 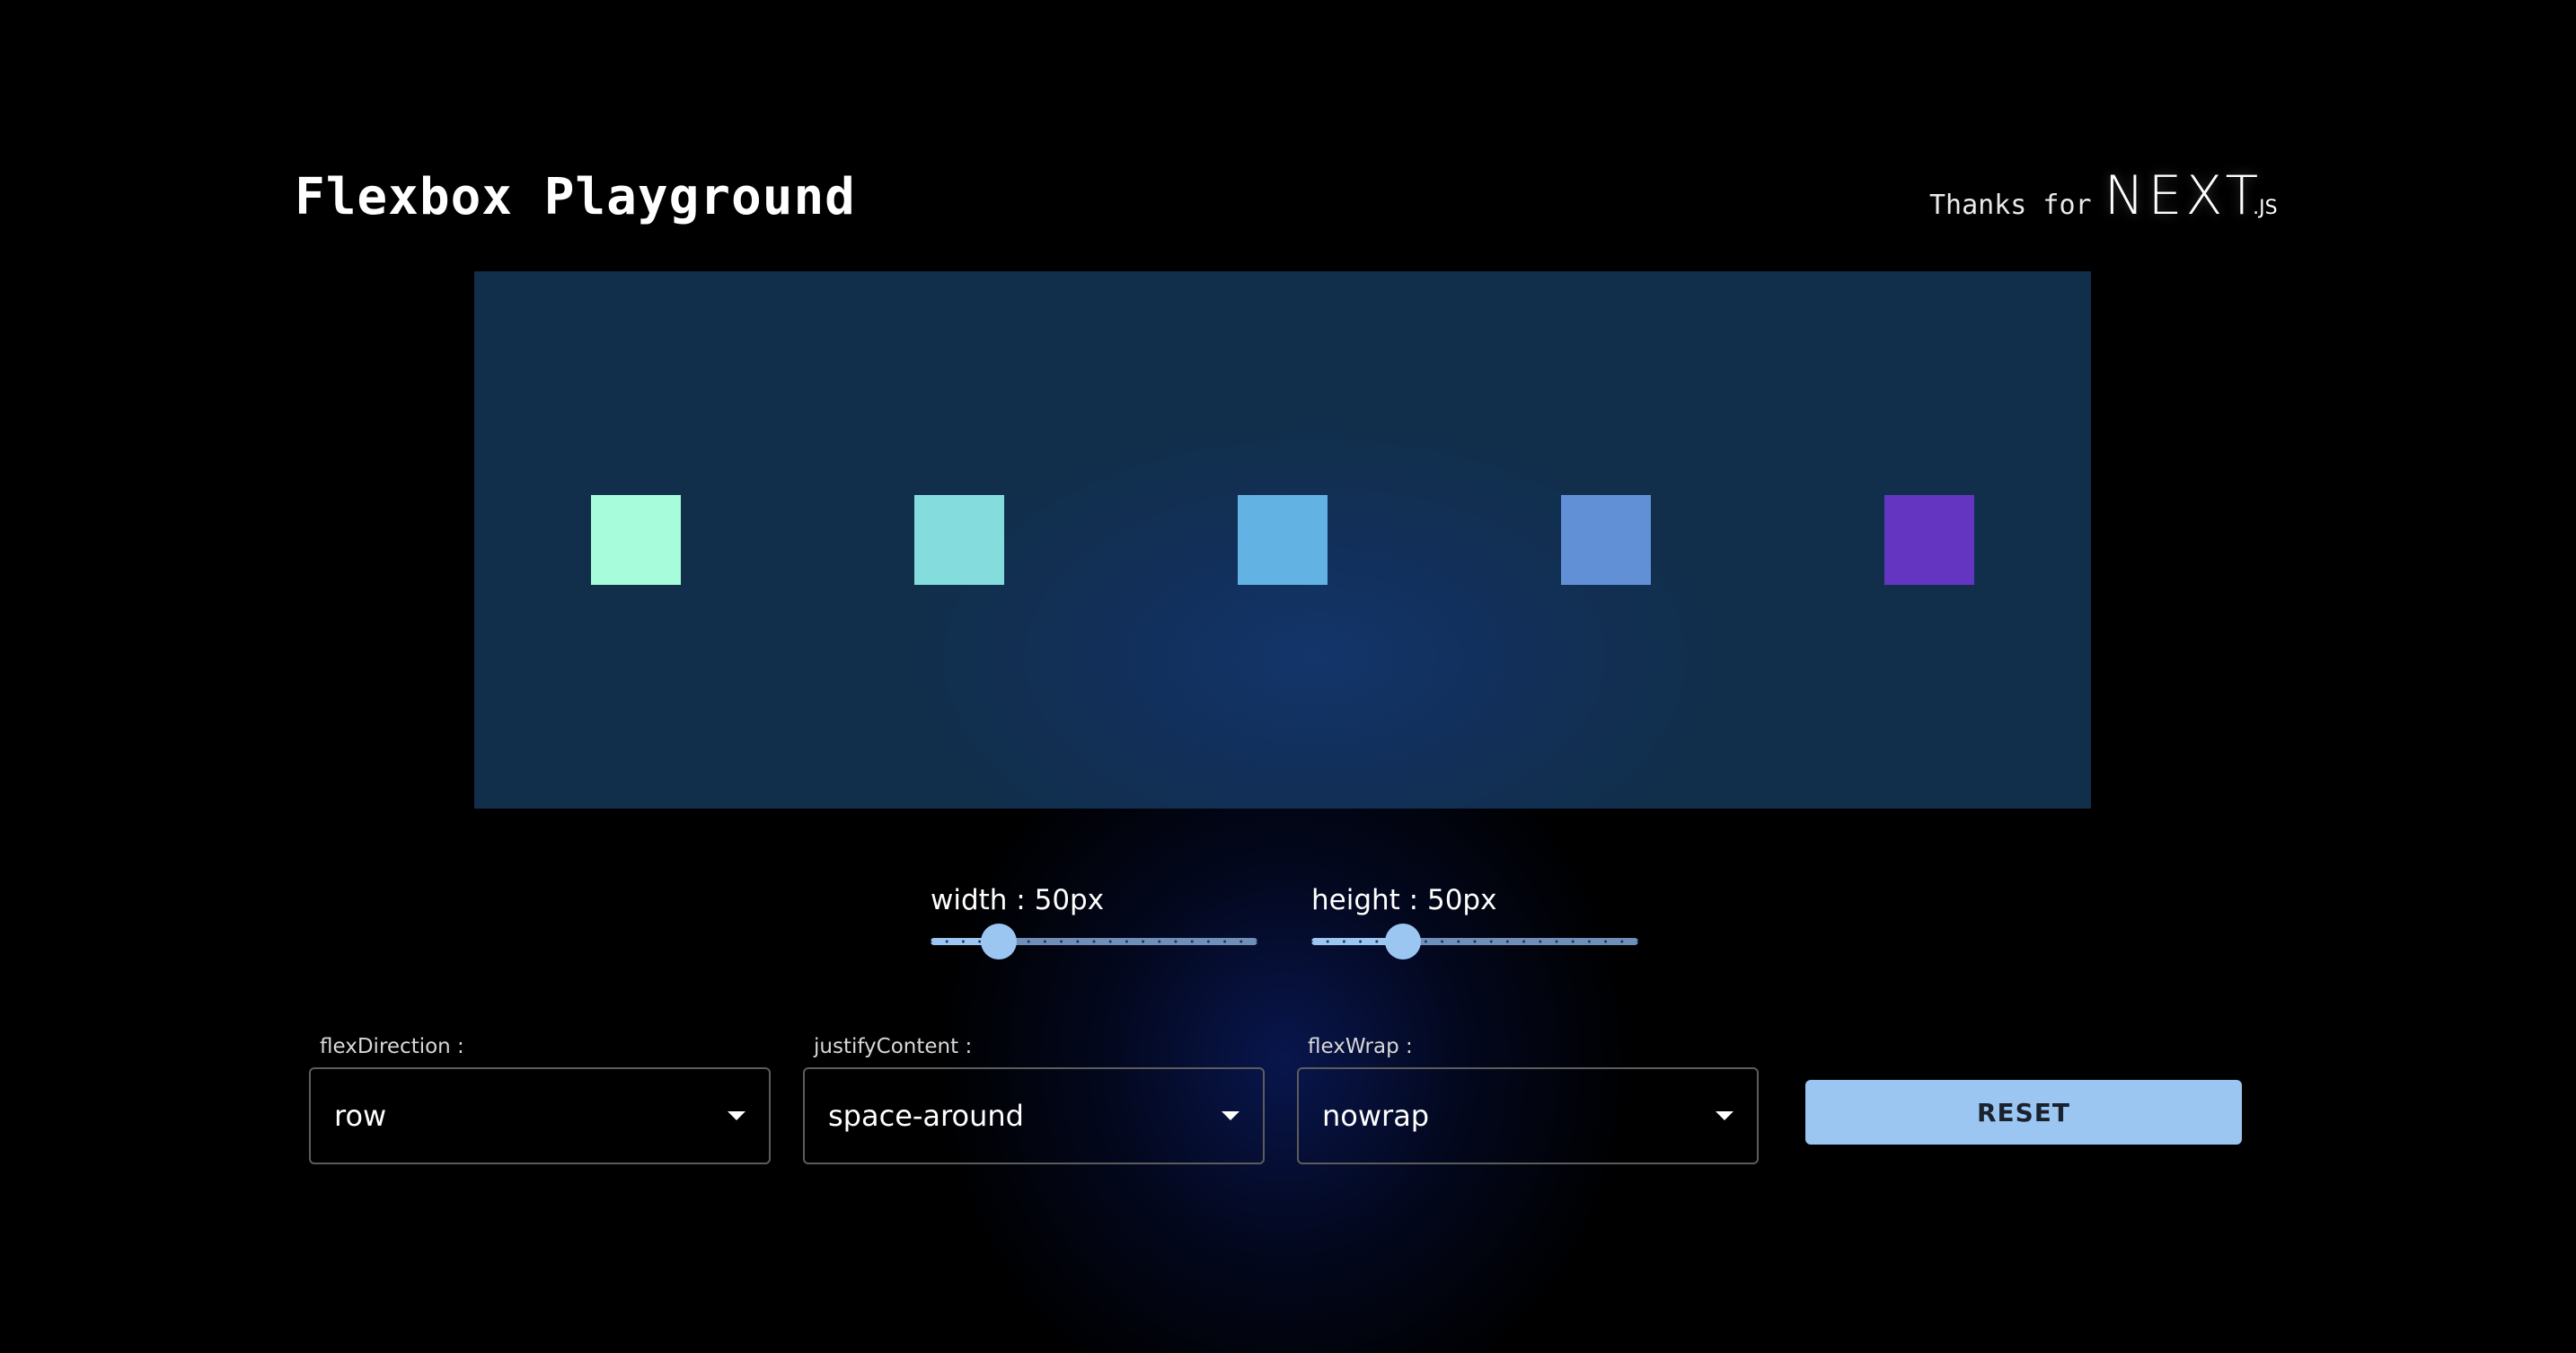 I want to click on page-title: Flexbox Playground, so click(x=575, y=197).